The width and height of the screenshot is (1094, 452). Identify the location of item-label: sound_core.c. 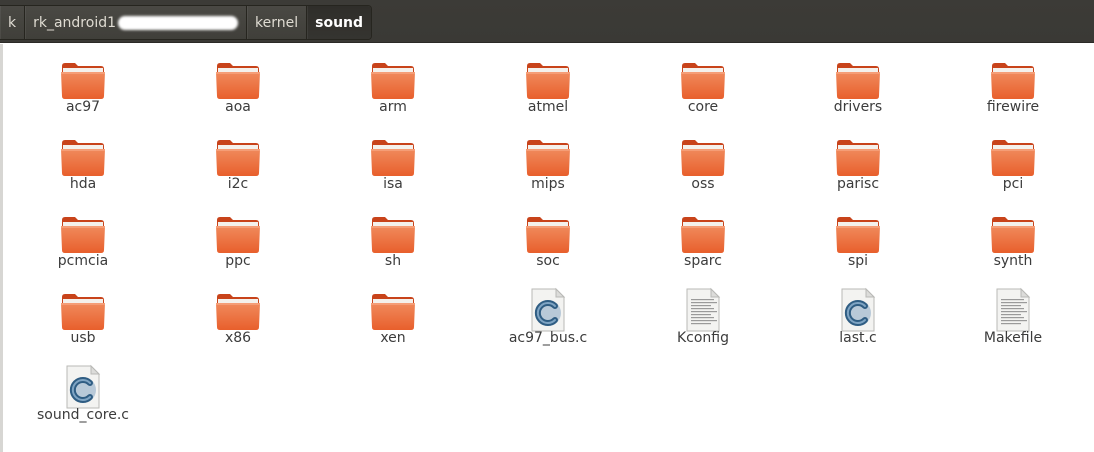
(83, 415).